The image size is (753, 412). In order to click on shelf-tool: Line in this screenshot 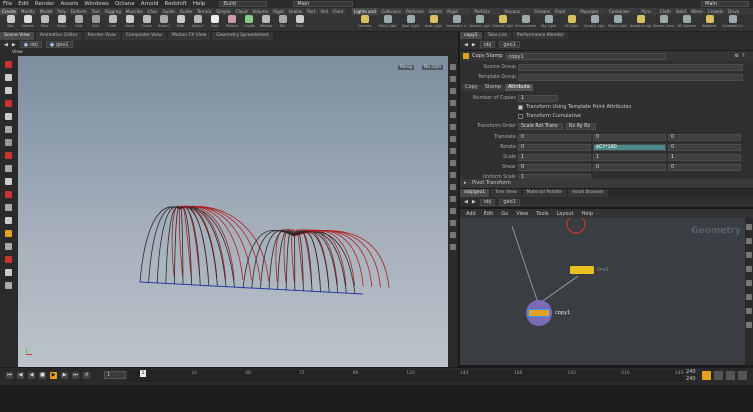, I will do `click(112, 21)`.